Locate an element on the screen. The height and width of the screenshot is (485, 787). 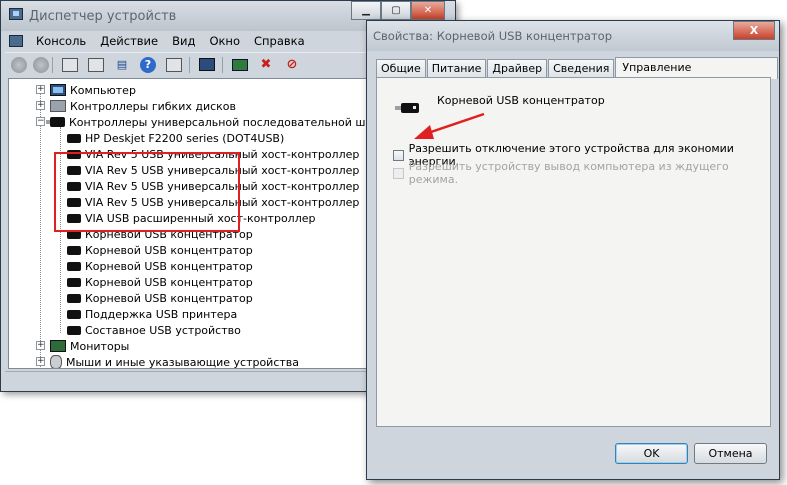
tree-node-computer: + Компьютер is located at coordinates (86, 90).